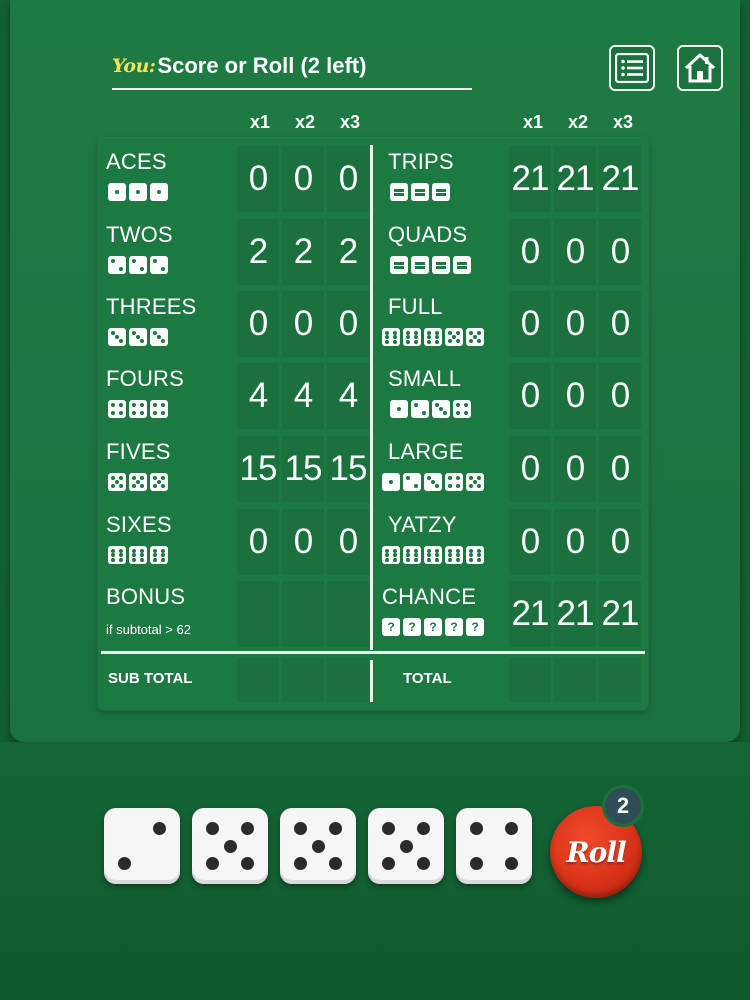 The height and width of the screenshot is (1000, 750). I want to click on score-cell-fours-x3: 4, so click(348, 396).